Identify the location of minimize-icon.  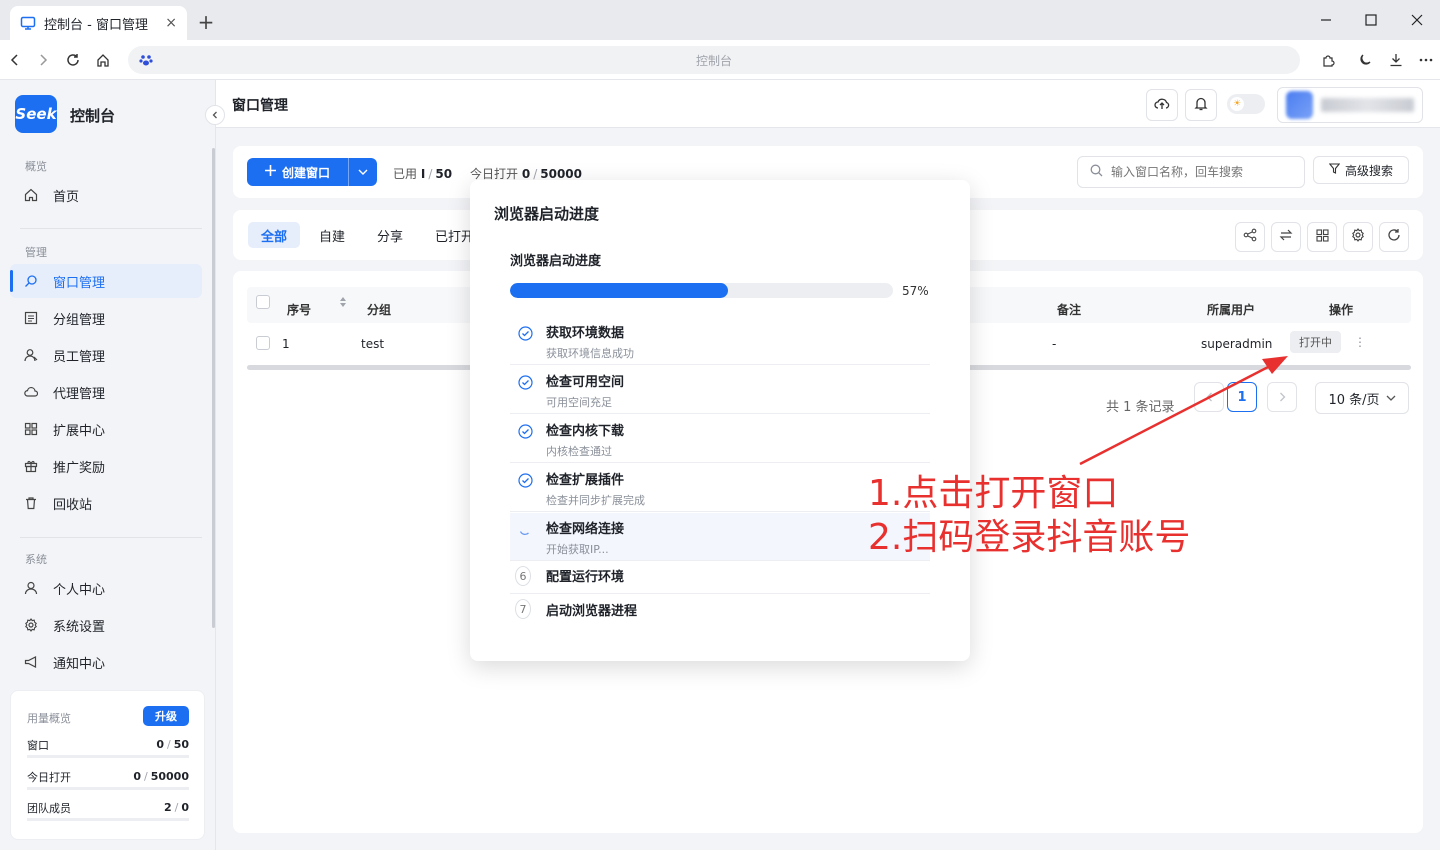
(1326, 20).